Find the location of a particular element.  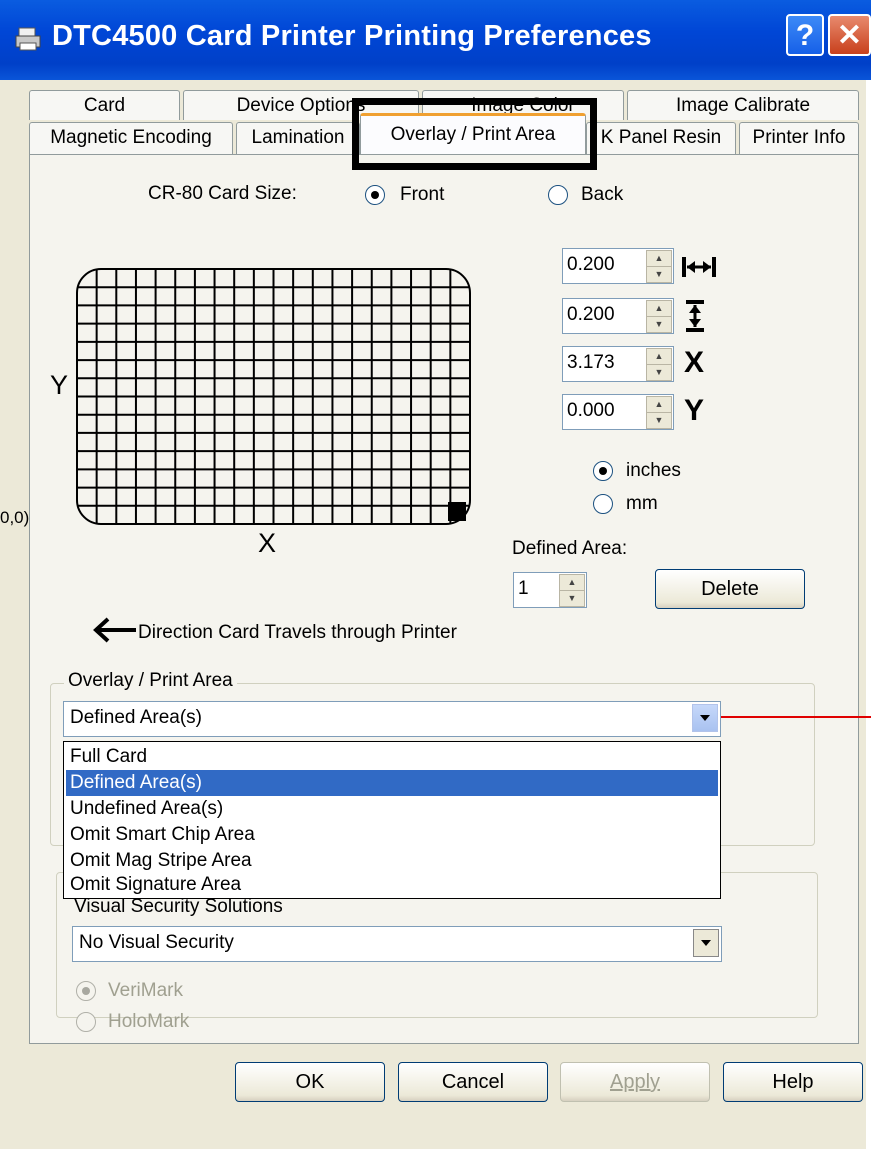

tab-image-calibrate: Image Calibrate is located at coordinates (743, 105).